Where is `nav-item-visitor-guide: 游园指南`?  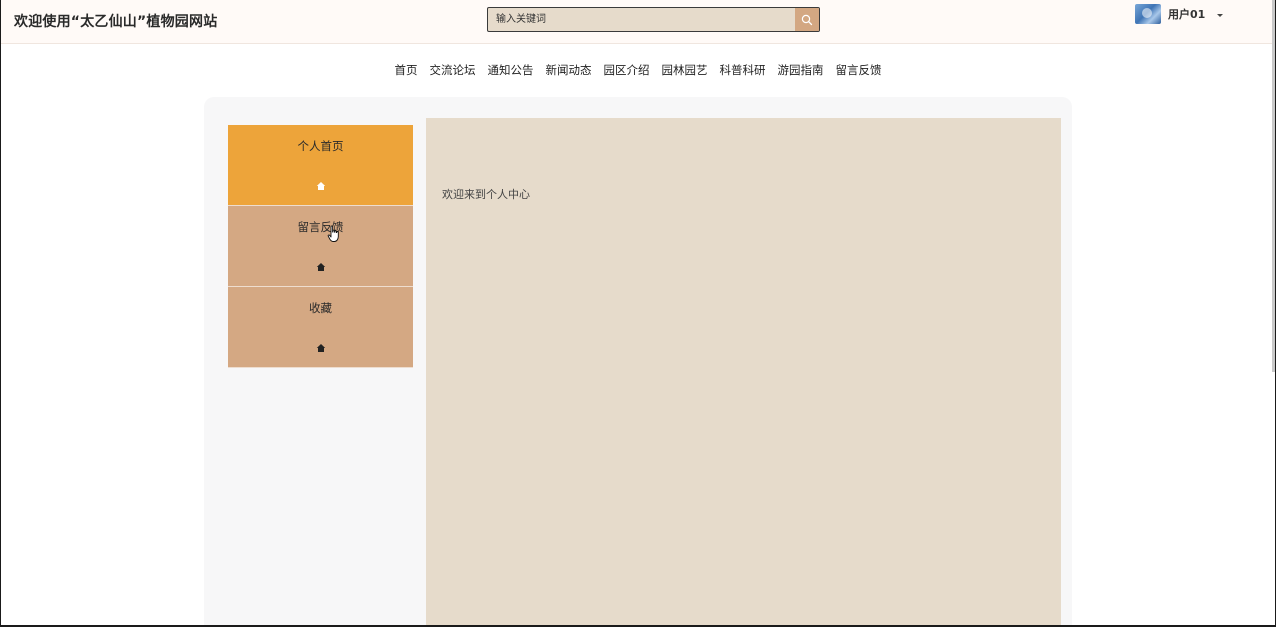
nav-item-visitor-guide: 游园指南 is located at coordinates (801, 70).